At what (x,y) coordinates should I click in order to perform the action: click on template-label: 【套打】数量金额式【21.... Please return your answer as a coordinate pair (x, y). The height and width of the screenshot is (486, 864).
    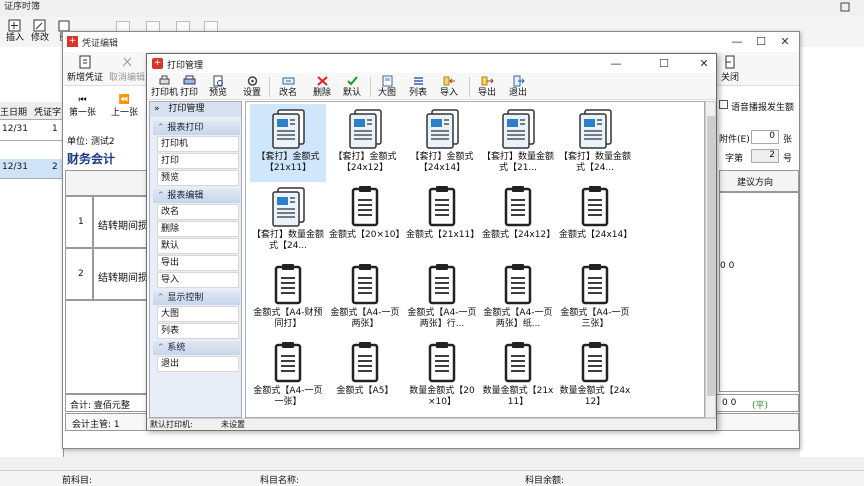
    Looking at the image, I should click on (518, 162).